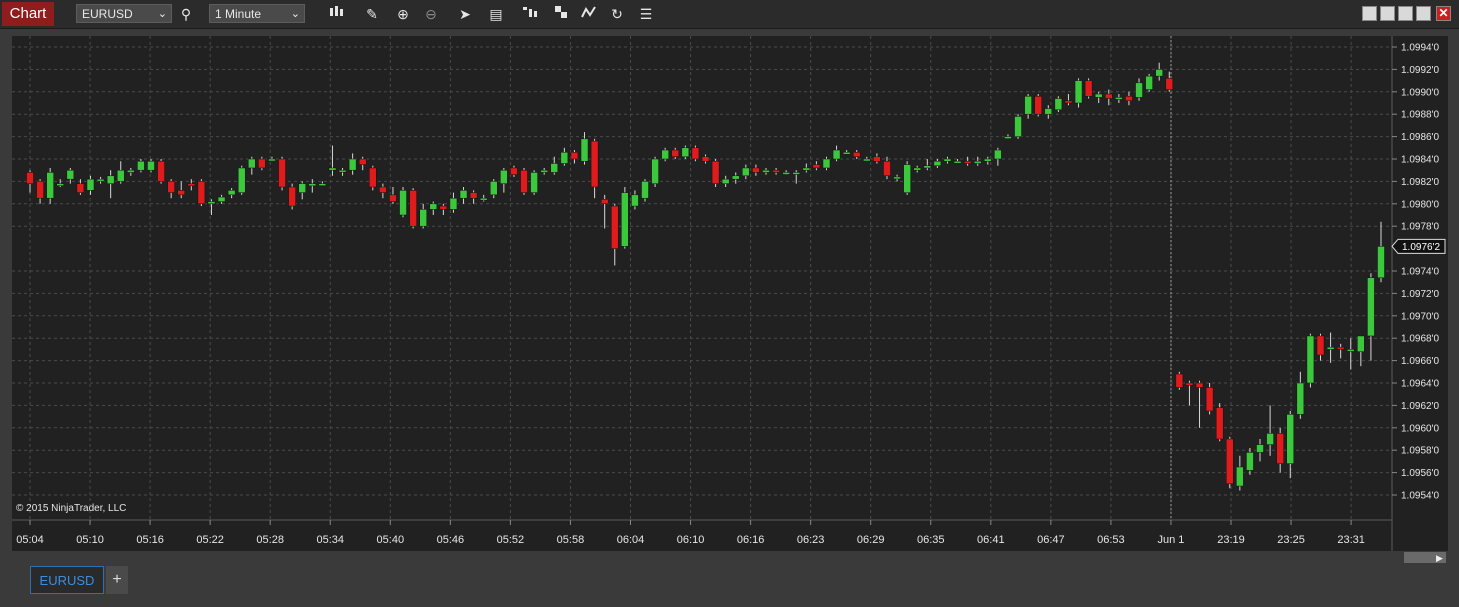 Image resolution: width=1459 pixels, height=607 pixels. What do you see at coordinates (617, 14) in the screenshot?
I see `reload-icon: ↻` at bounding box center [617, 14].